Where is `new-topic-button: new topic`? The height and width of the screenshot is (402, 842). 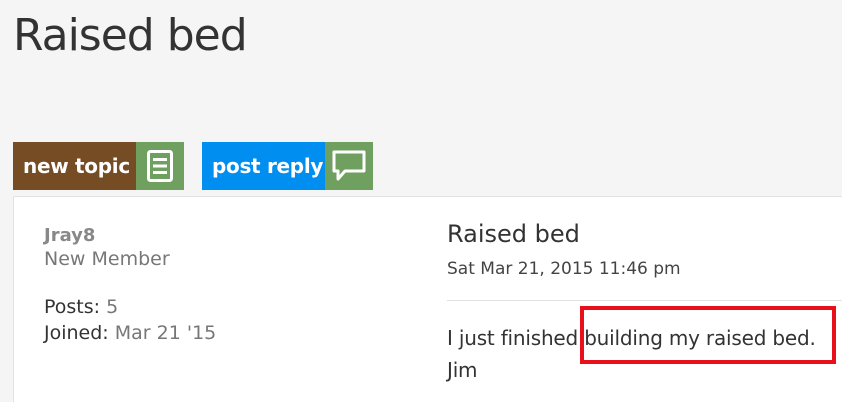 new-topic-button: new topic is located at coordinates (98, 166).